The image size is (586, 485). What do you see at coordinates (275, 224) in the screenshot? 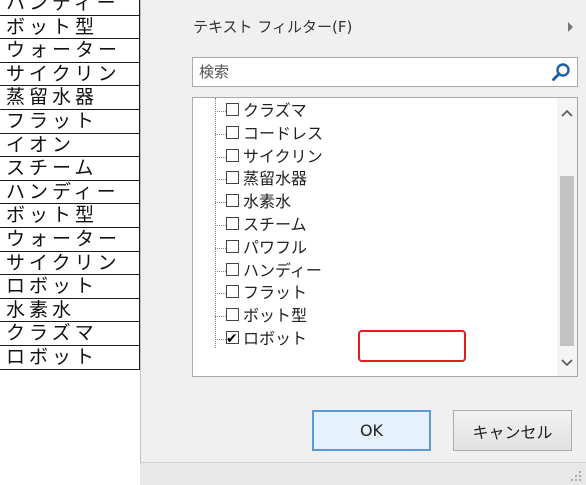
I see `filter-item-label: スチーム` at bounding box center [275, 224].